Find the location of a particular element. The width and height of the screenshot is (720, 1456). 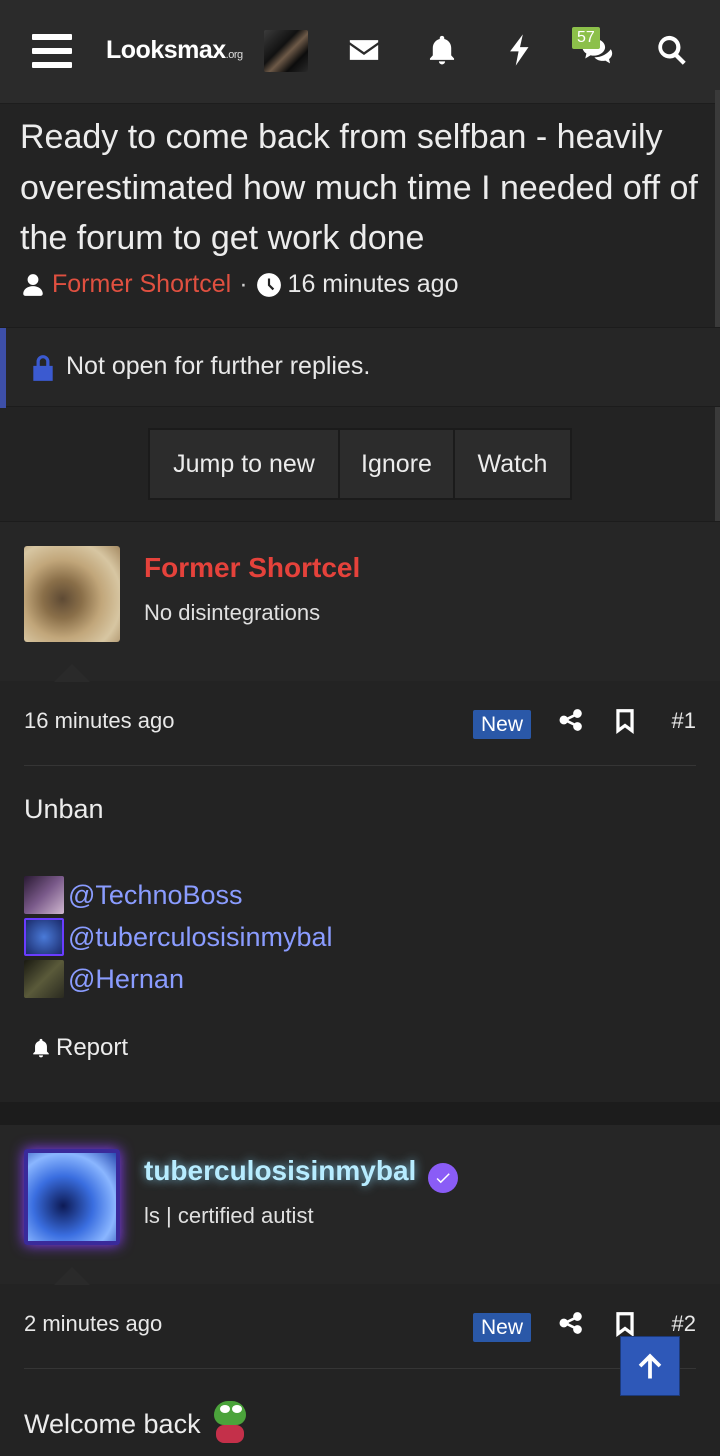

post-2-message: Welcome back is located at coordinates (112, 1424).